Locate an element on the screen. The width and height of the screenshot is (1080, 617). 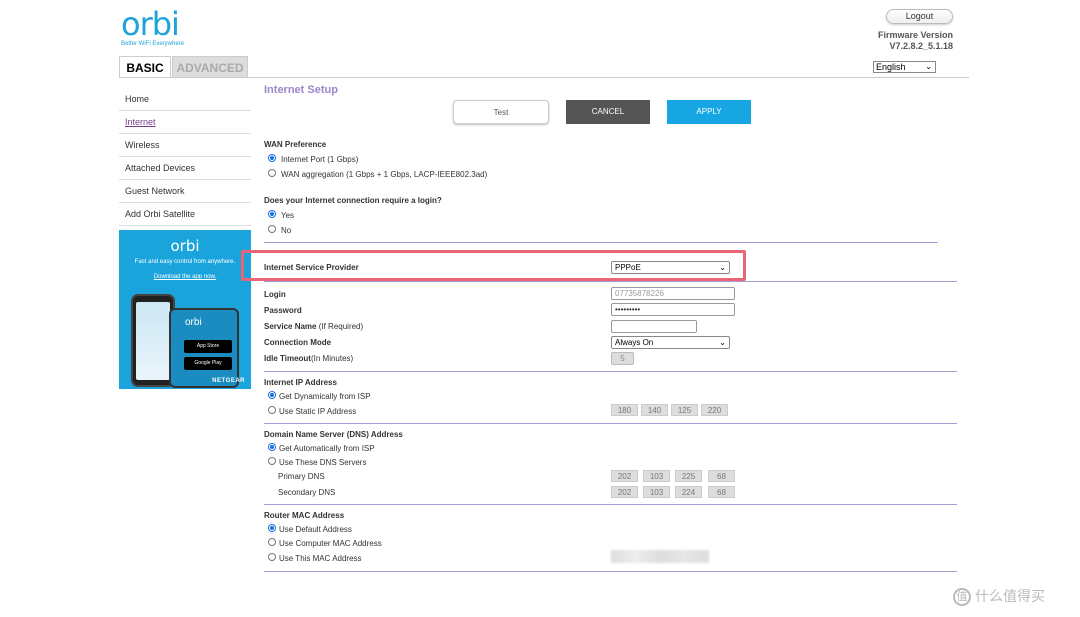
app-store-badge: App Store is located at coordinates (208, 346).